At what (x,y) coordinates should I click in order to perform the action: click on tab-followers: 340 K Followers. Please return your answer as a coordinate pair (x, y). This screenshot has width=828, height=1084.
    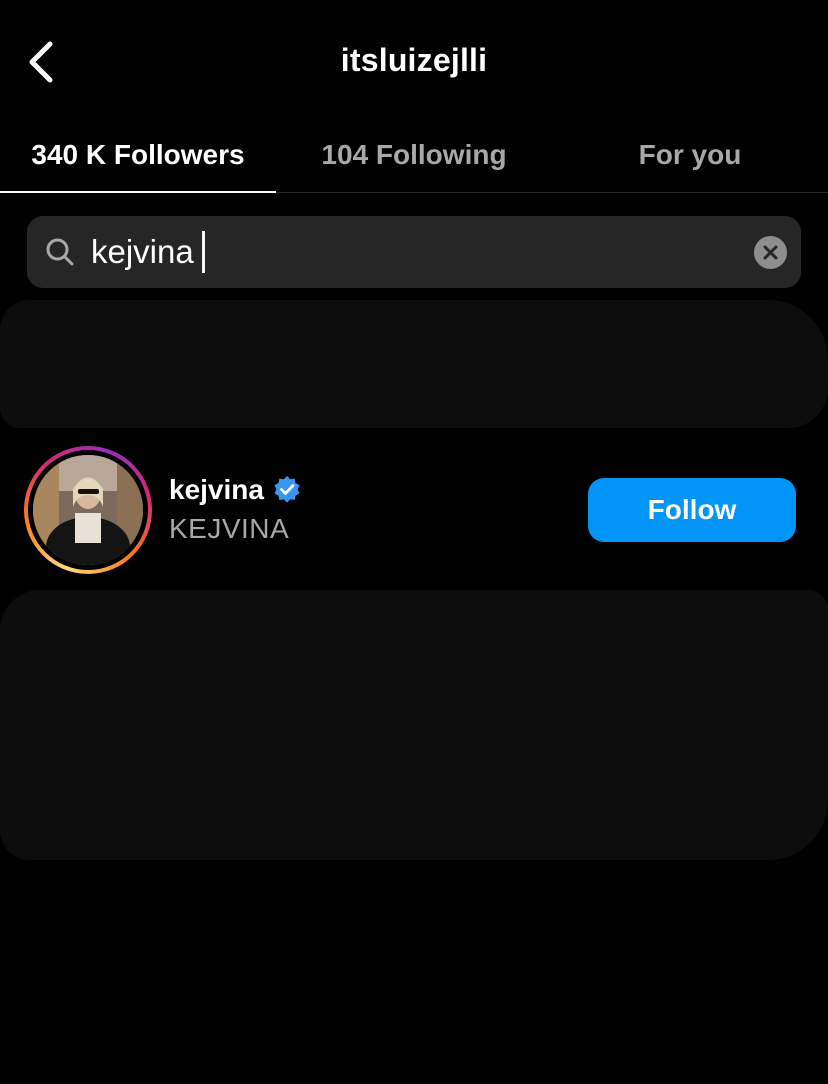
    Looking at the image, I should click on (138, 155).